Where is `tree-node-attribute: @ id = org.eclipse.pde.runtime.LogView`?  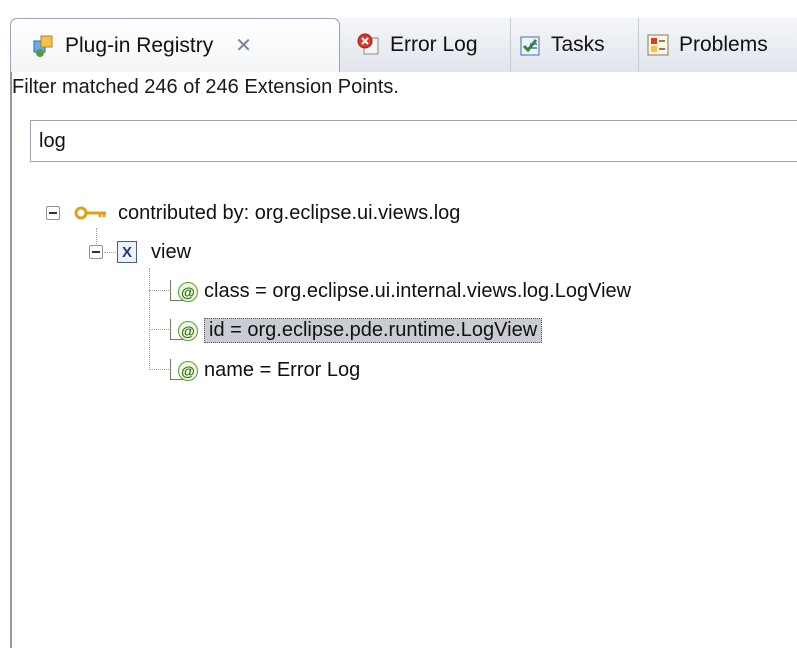
tree-node-attribute: @ id = org.eclipse.pde.runtime.LogView is located at coordinates (356, 330).